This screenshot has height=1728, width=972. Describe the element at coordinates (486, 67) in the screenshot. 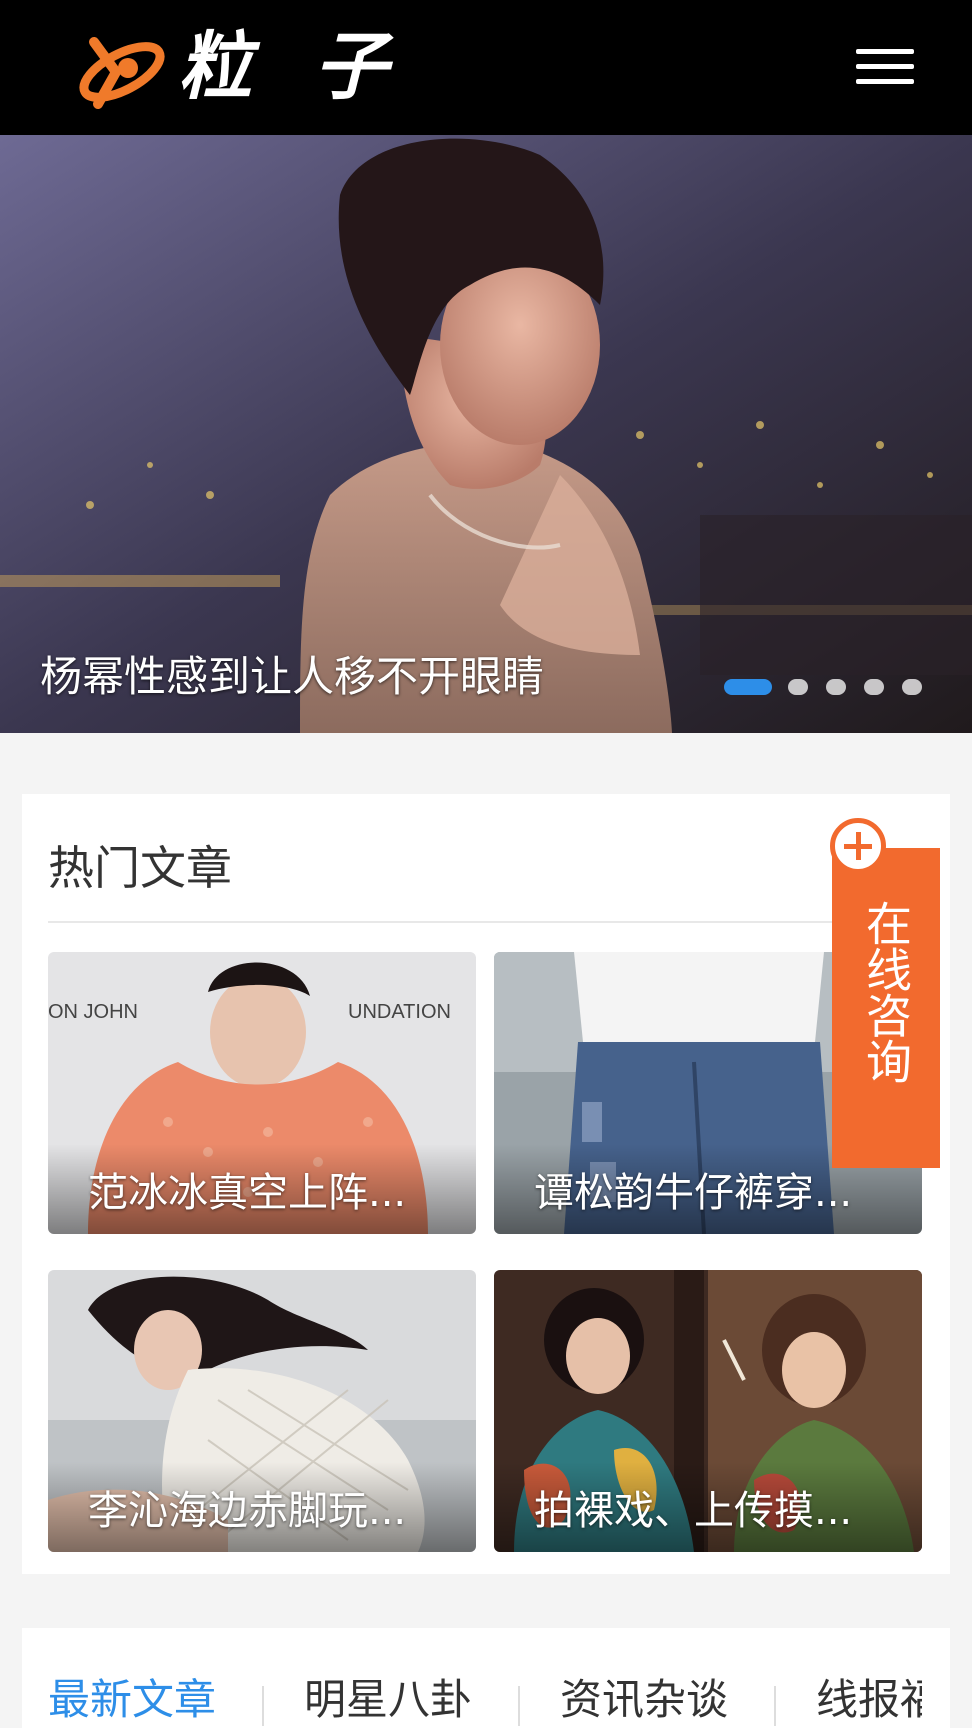

I see `top-header: 粒 子` at that location.